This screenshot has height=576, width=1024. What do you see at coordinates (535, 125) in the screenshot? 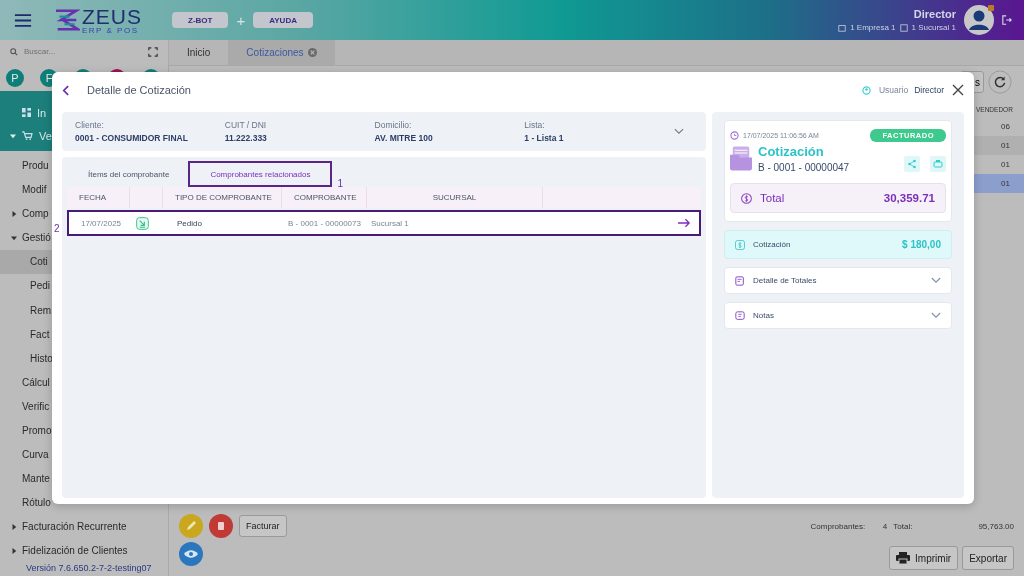
I see `field-label: Lista:` at bounding box center [535, 125].